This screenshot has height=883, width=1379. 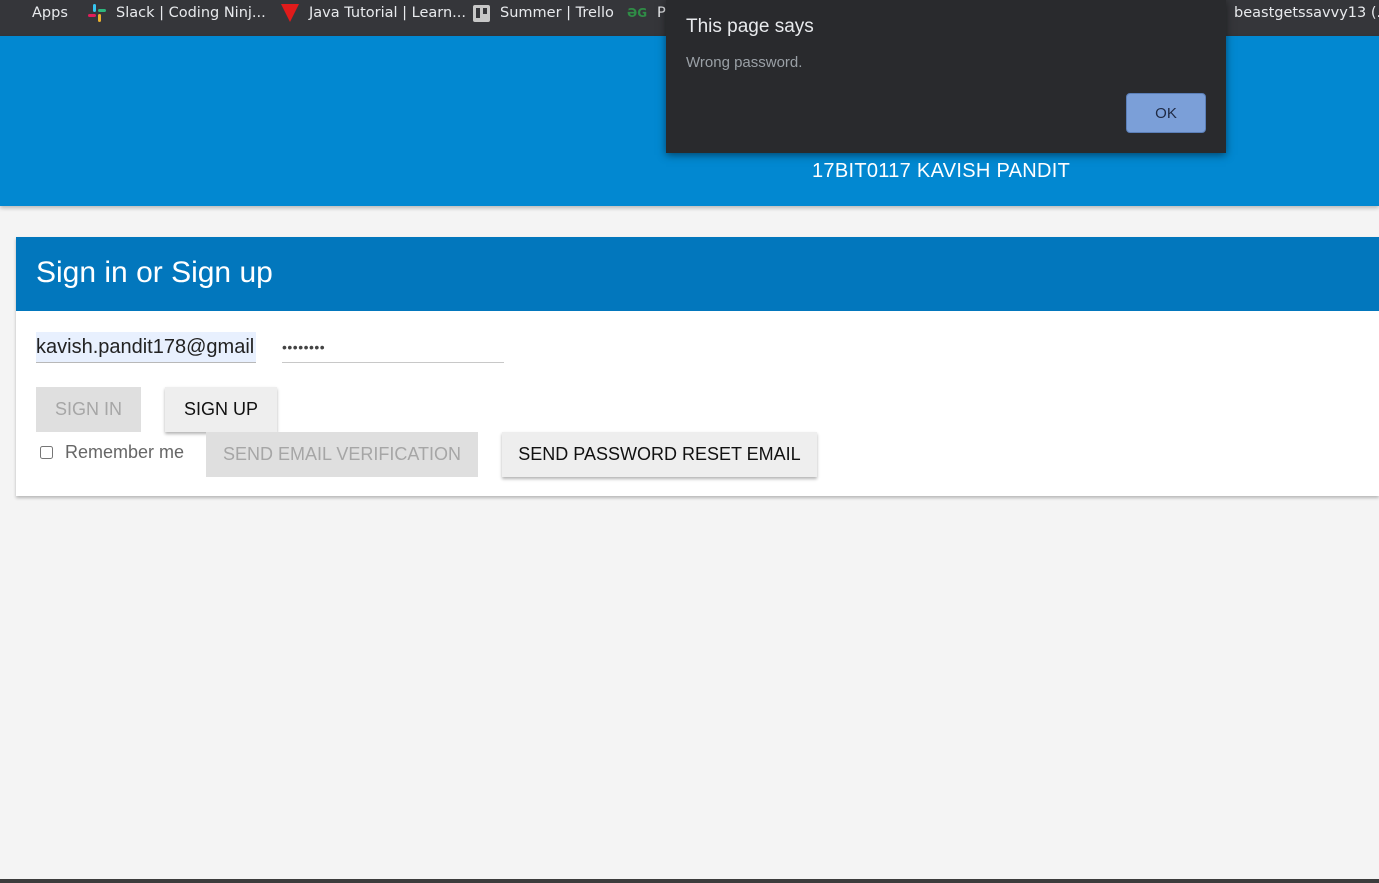 I want to click on remember-me-label: Remember me, so click(x=125, y=452).